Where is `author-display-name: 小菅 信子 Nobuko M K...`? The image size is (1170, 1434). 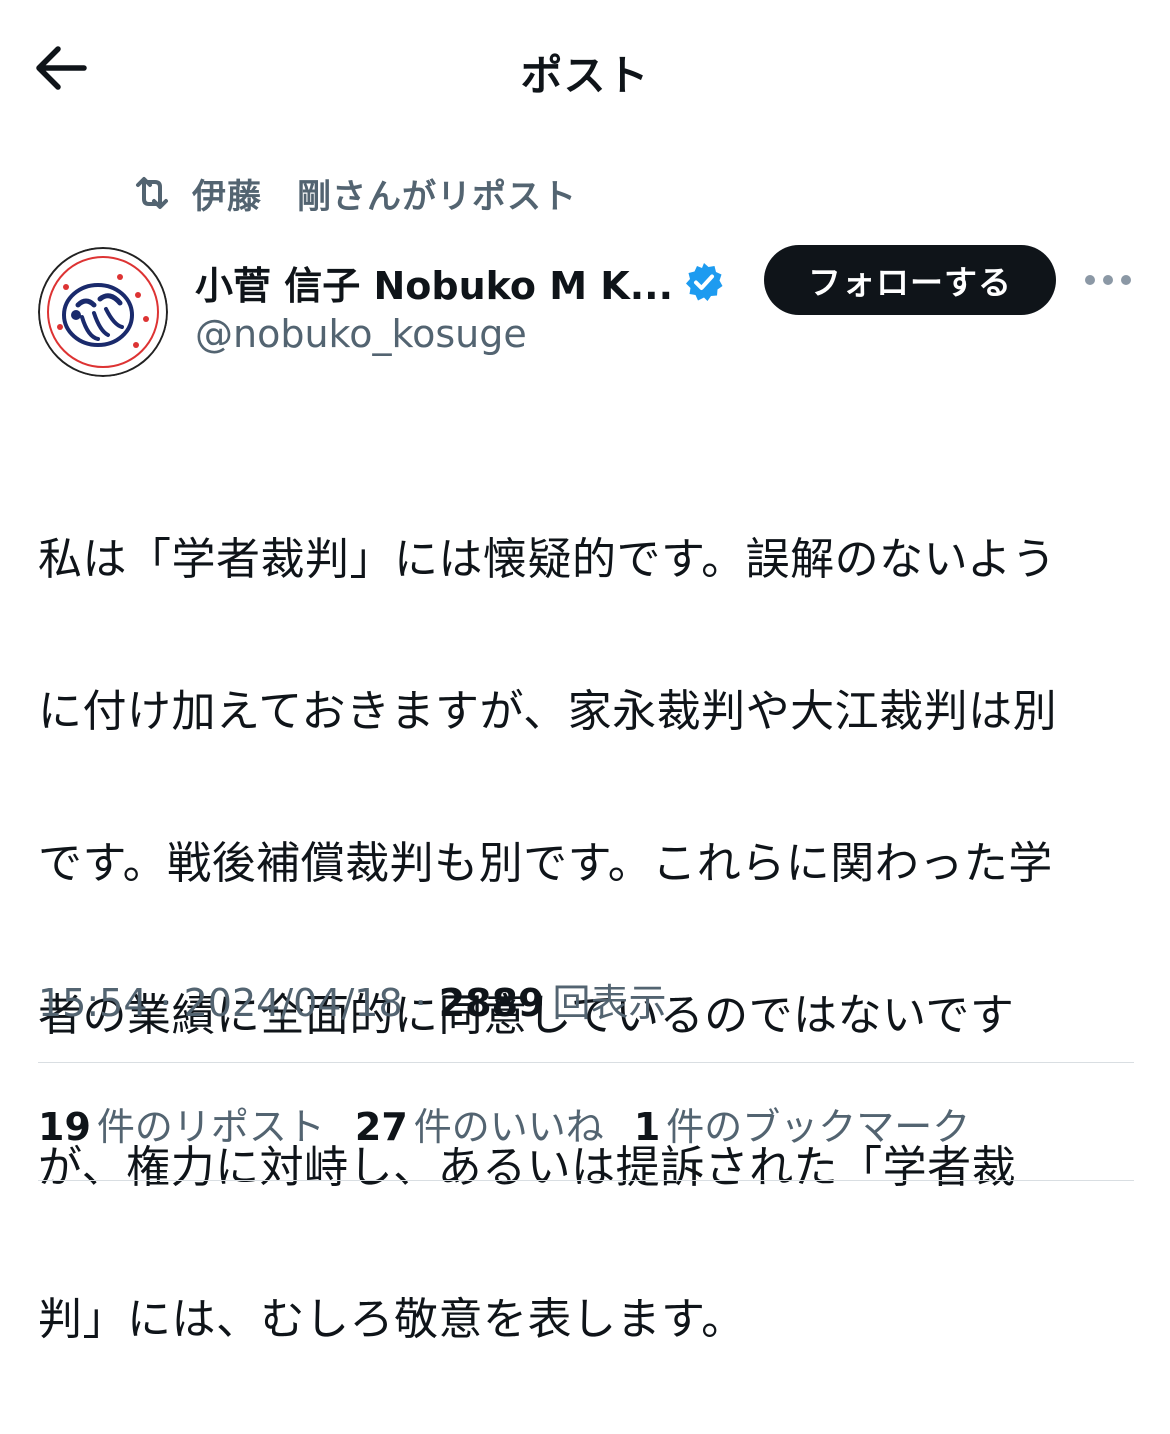
author-display-name: 小菅 信子 Nobuko M K... is located at coordinates (460, 282).